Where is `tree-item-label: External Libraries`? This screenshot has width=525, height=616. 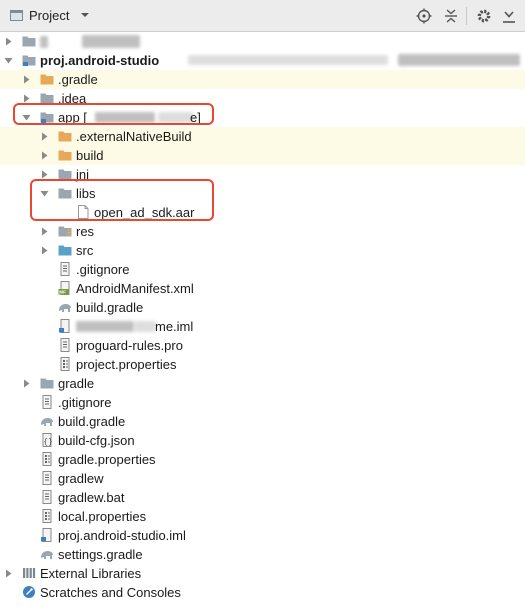 tree-item-label: External Libraries is located at coordinates (91, 573).